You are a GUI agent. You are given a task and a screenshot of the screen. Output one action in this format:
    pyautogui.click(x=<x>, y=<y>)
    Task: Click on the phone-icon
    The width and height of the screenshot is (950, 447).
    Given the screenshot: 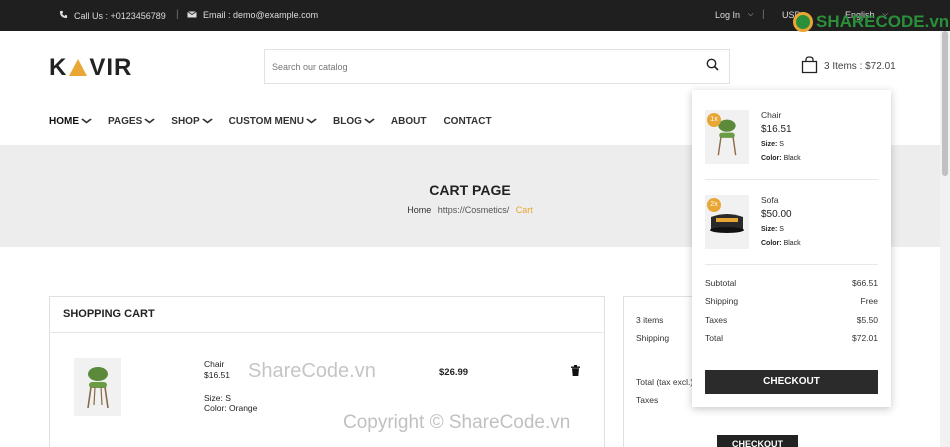 What is the action you would take?
    pyautogui.click(x=63, y=15)
    